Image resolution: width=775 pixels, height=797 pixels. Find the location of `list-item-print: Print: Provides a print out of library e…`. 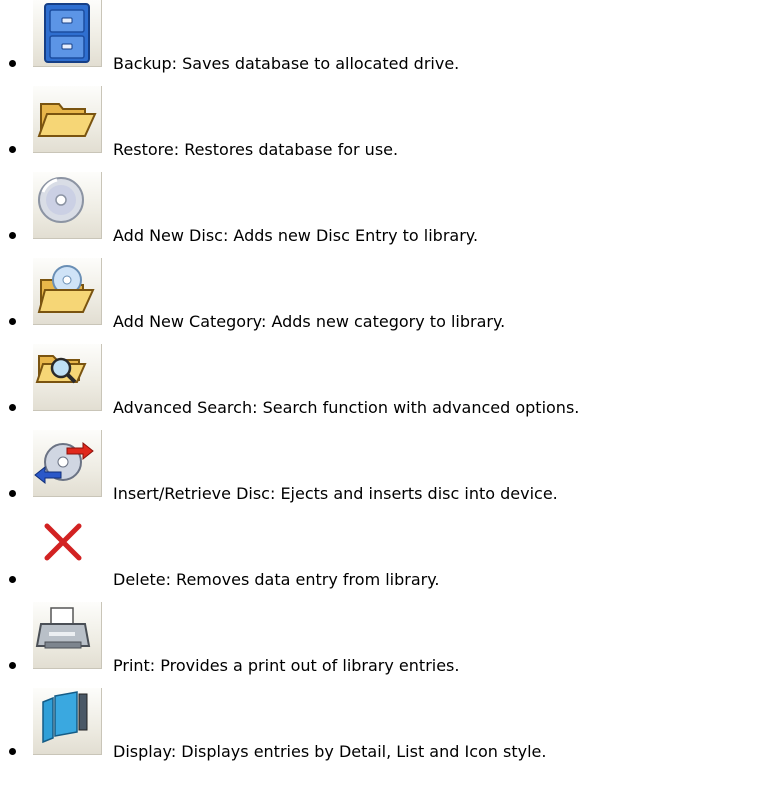

list-item-print: Print: Provides a print out of library e… is located at coordinates (387, 640).